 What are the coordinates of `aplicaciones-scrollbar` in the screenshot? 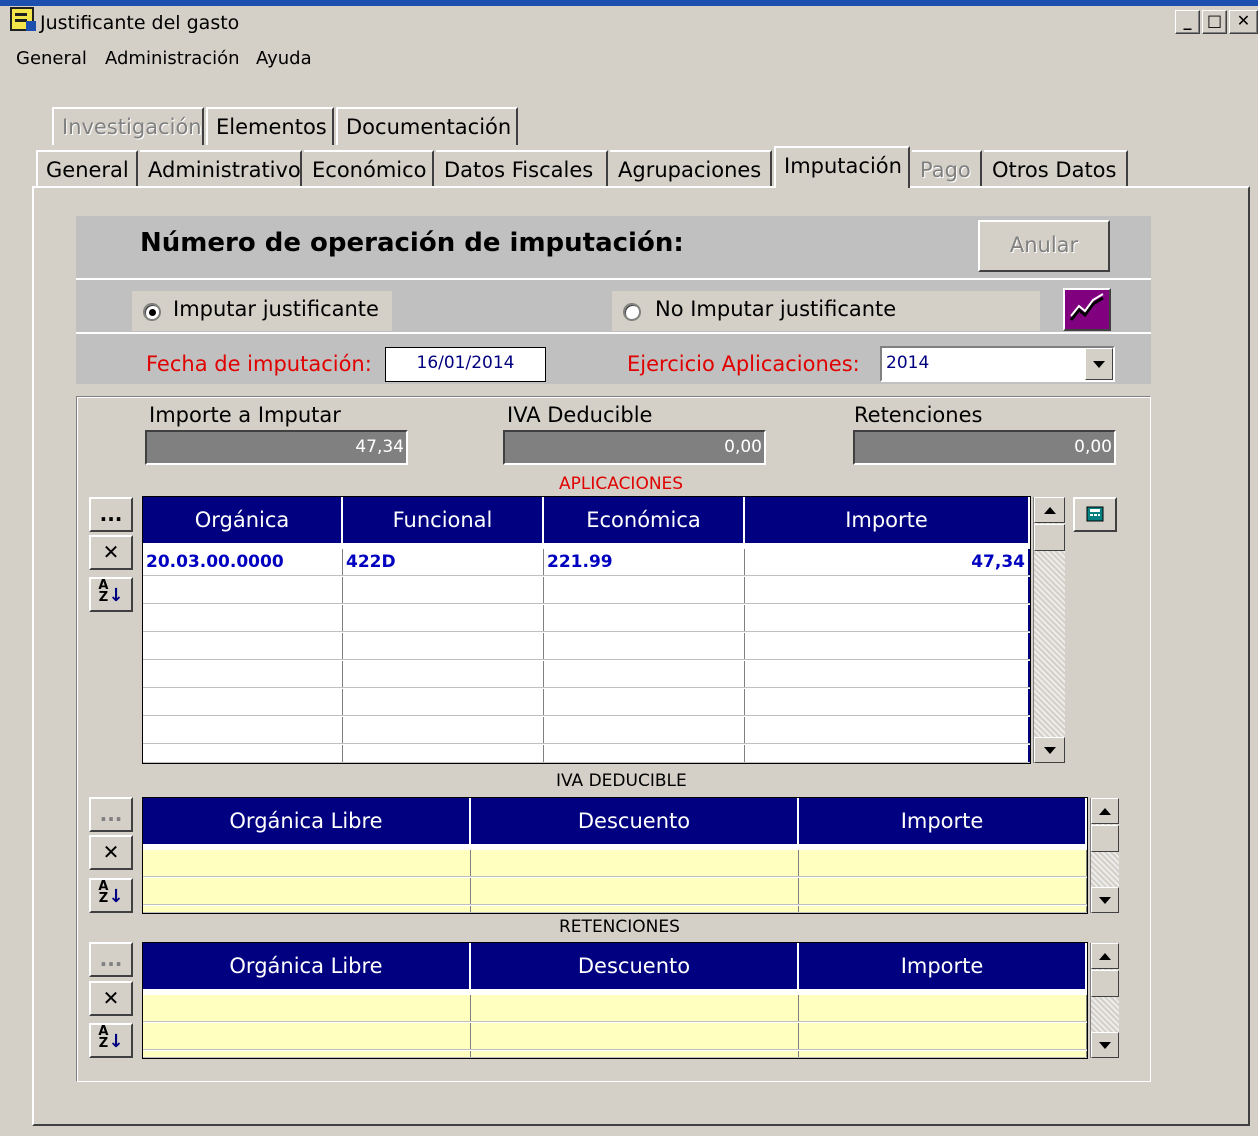 It's located at (1049, 630).